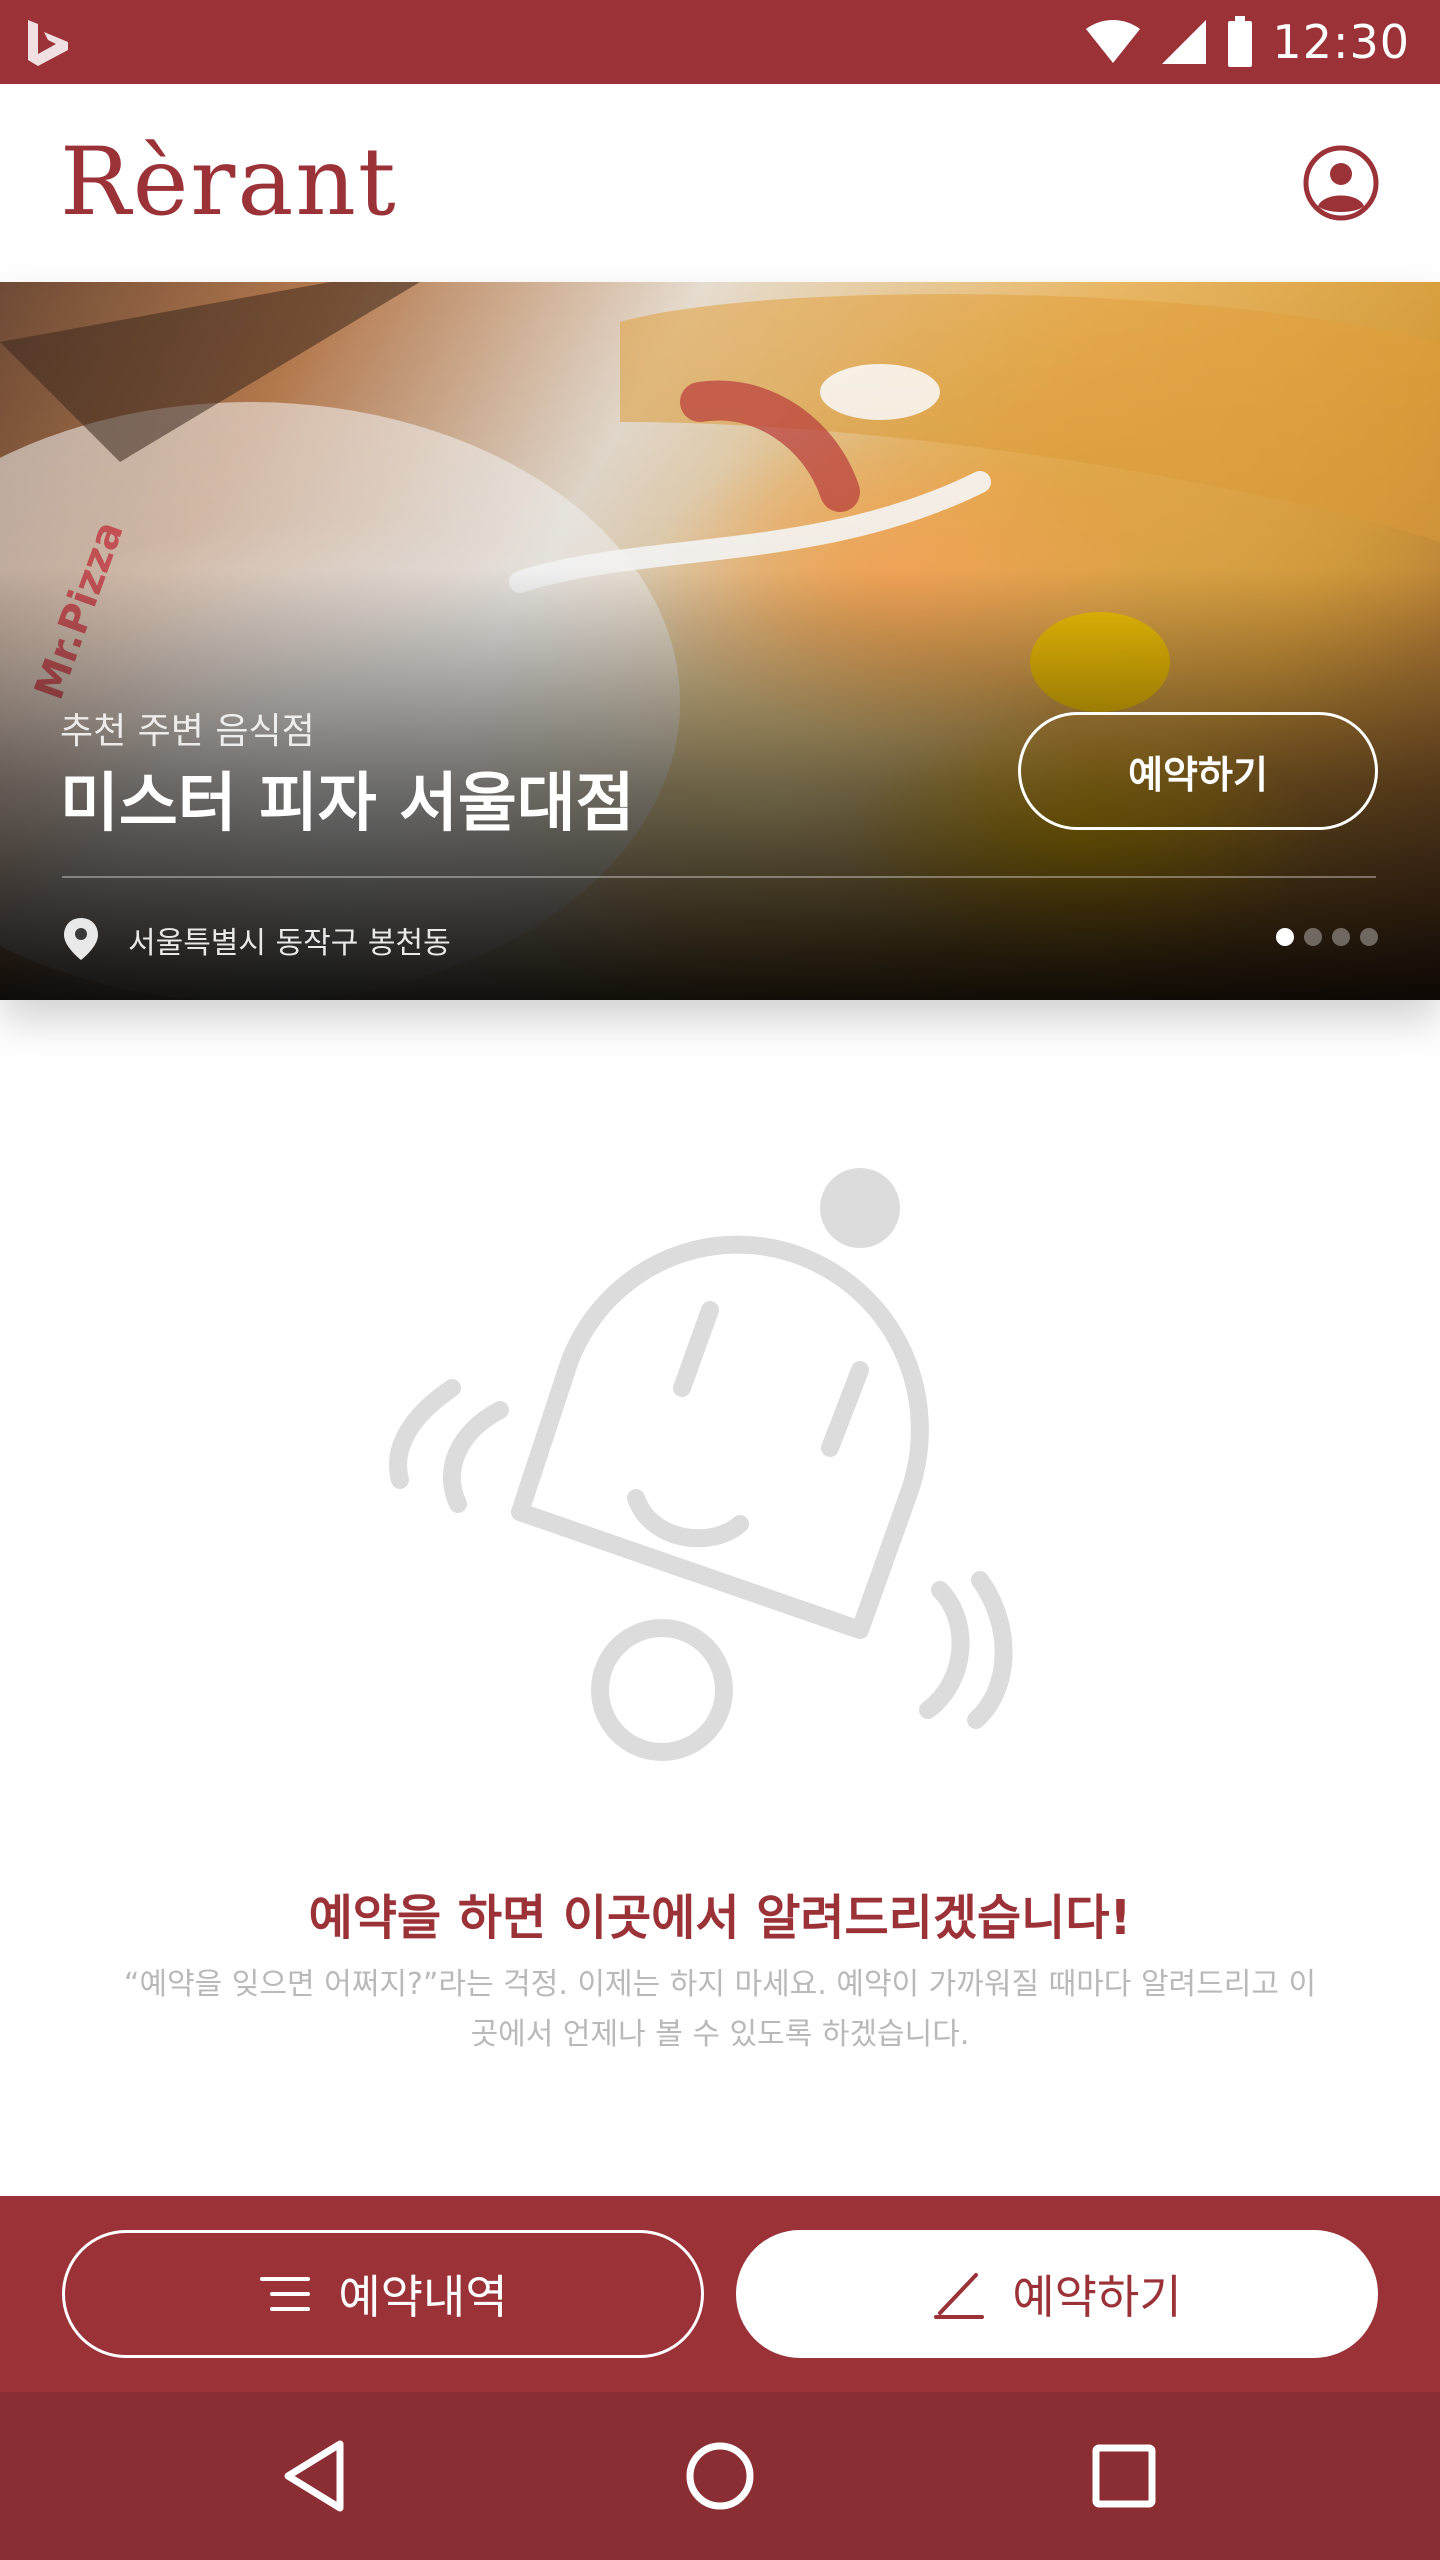 The height and width of the screenshot is (2560, 1440). I want to click on reservation-history-label: 예약내역, so click(423, 2297).